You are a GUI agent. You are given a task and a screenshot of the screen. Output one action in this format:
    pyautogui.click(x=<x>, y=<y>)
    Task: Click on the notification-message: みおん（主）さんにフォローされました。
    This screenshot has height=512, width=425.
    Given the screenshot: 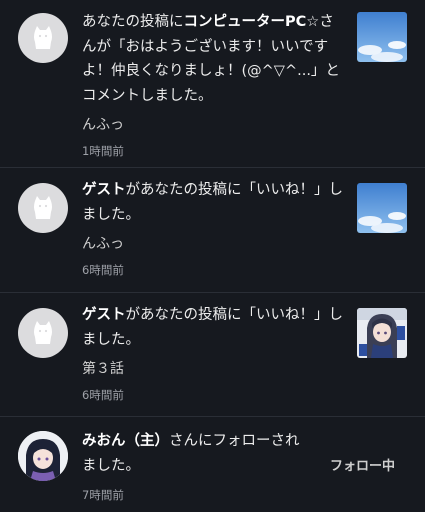 What is the action you would take?
    pyautogui.click(x=191, y=453)
    